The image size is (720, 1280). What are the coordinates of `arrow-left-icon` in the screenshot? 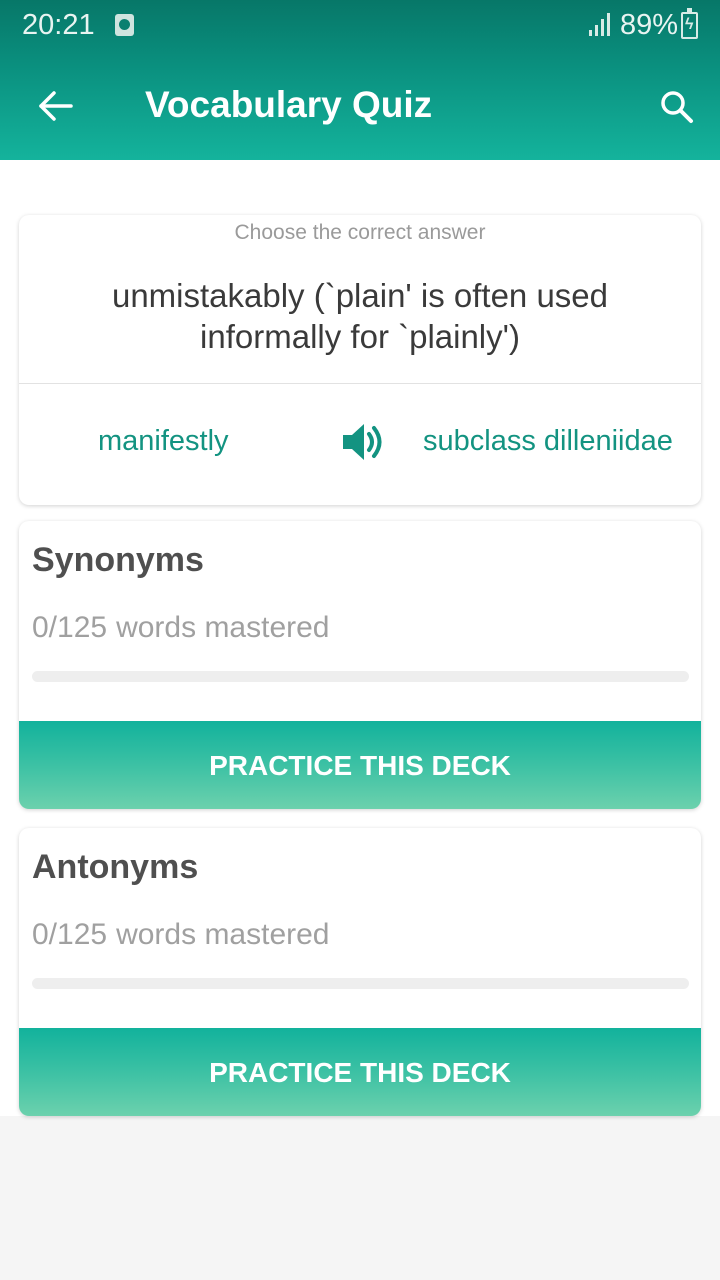 It's located at (56, 106).